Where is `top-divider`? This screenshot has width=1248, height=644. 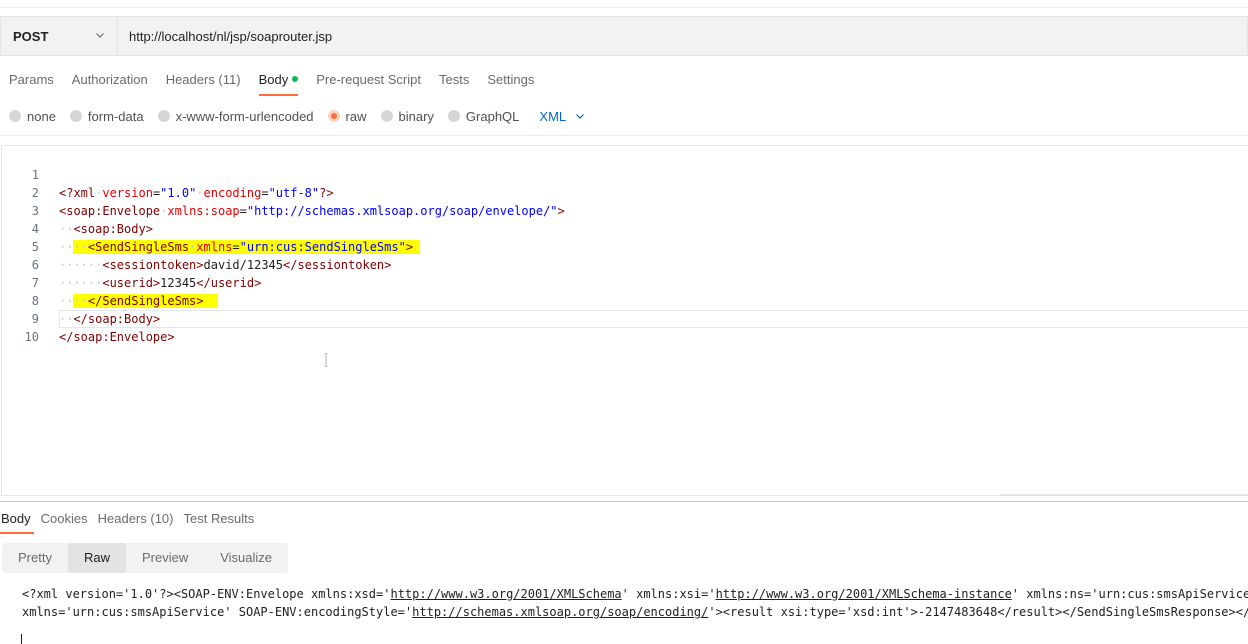
top-divider is located at coordinates (624, 7).